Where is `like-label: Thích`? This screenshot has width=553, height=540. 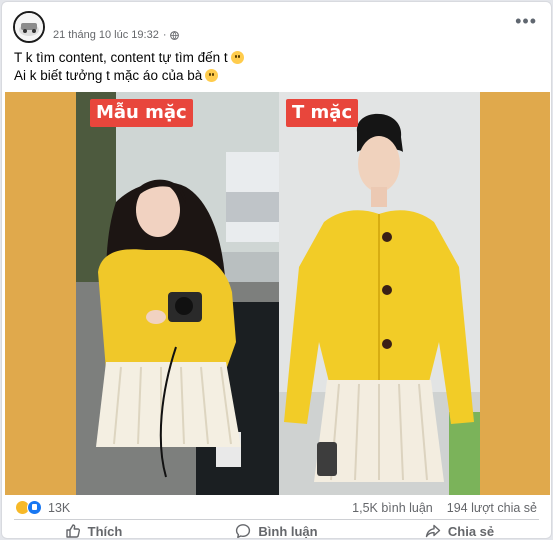 like-label: Thích is located at coordinates (105, 531).